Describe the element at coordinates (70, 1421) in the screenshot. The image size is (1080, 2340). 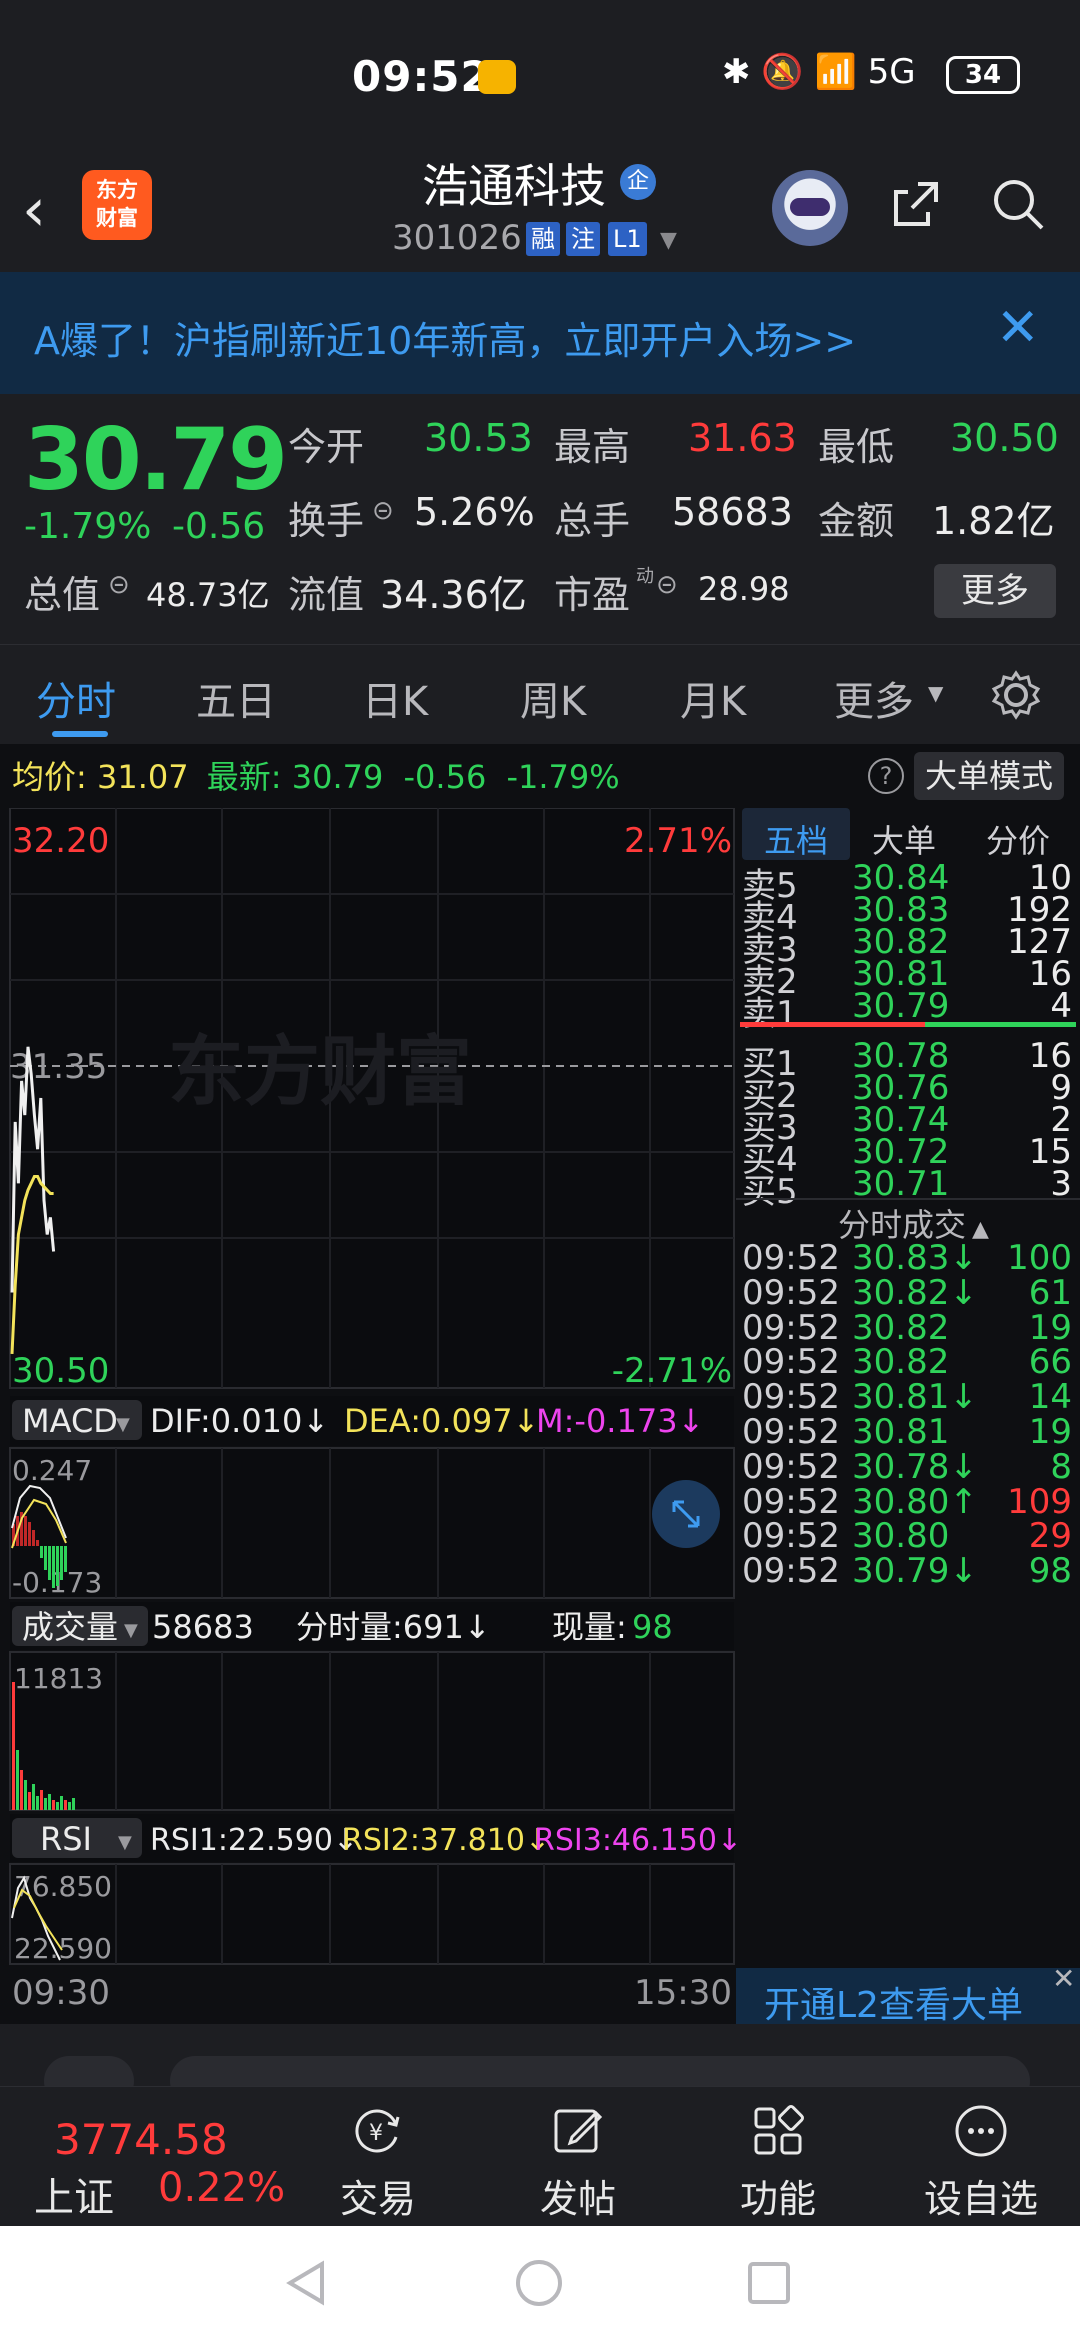
I see `macd-label: MACD` at that location.